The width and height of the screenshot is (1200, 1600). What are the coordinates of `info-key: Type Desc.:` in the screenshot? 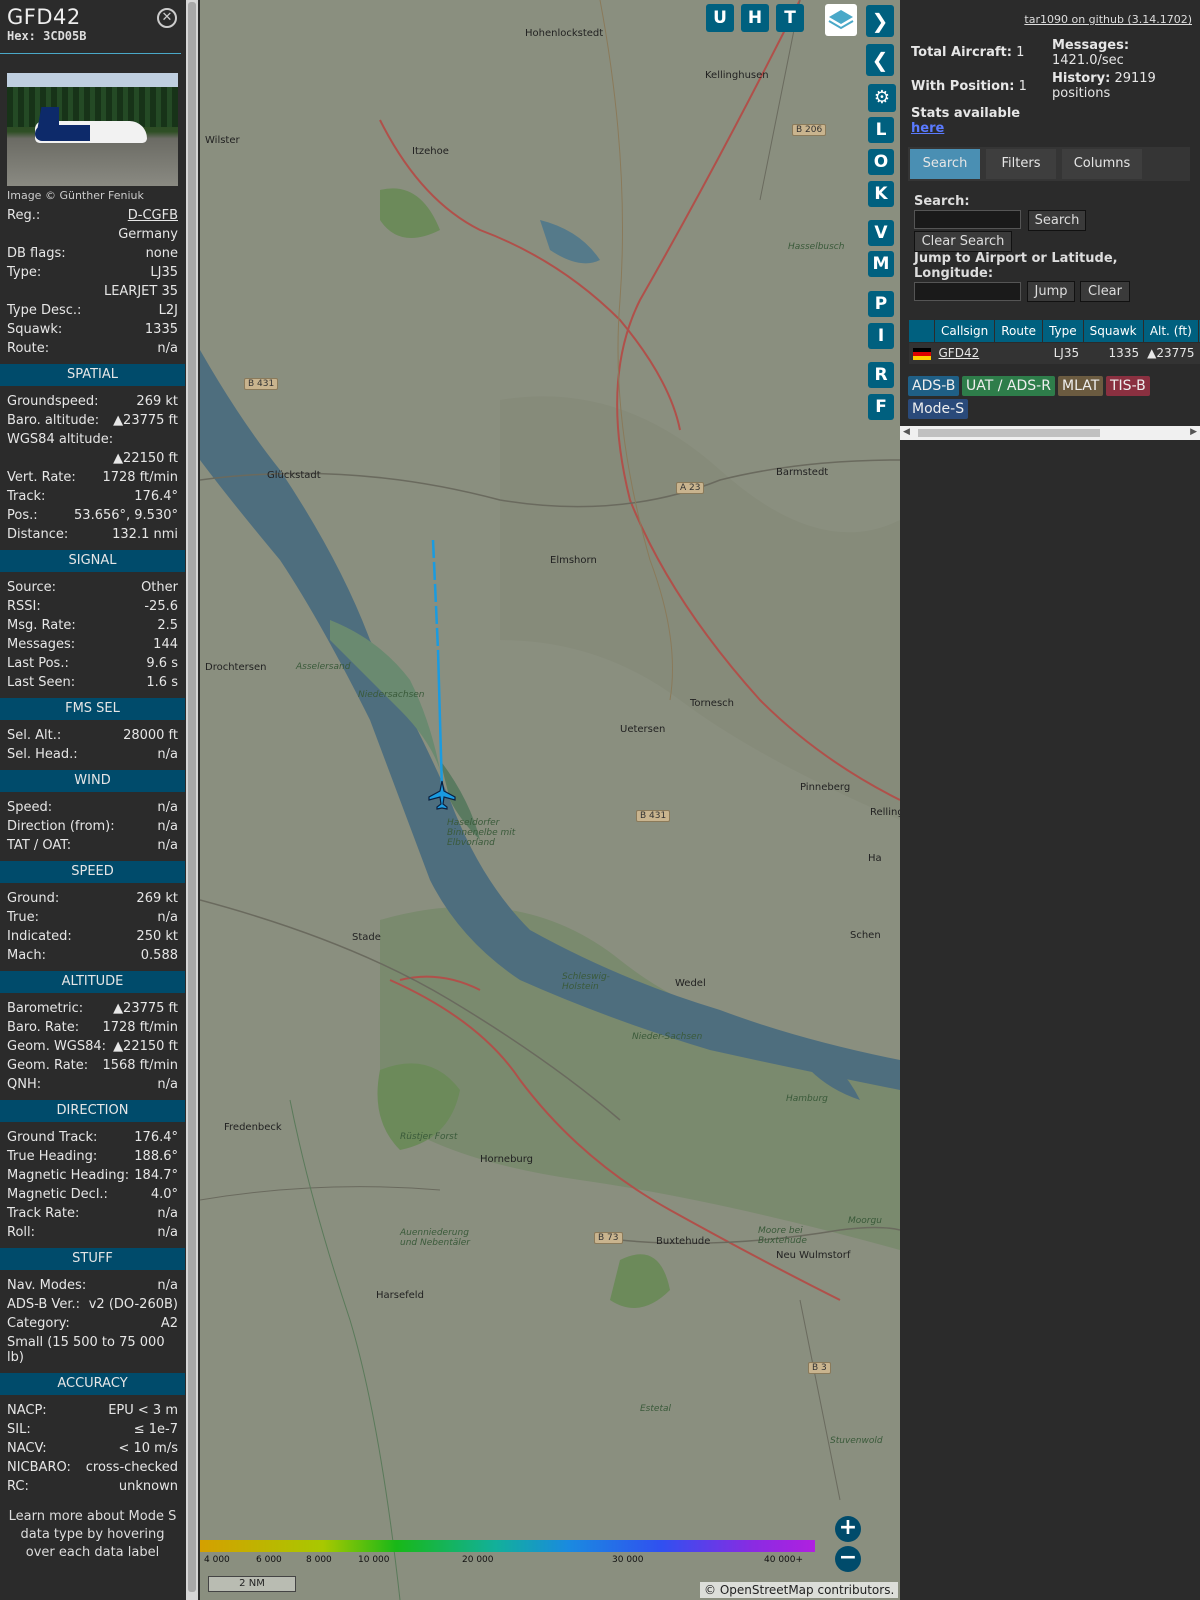 It's located at (44, 310).